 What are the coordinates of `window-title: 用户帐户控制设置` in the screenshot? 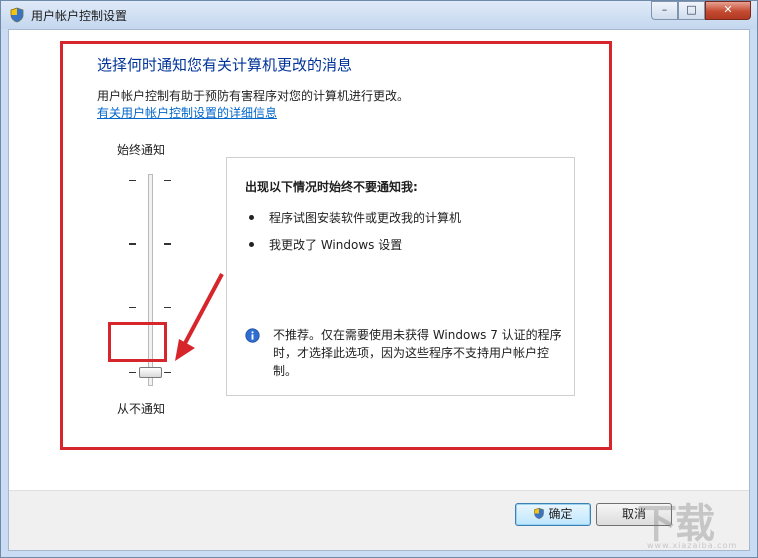 It's located at (79, 16).